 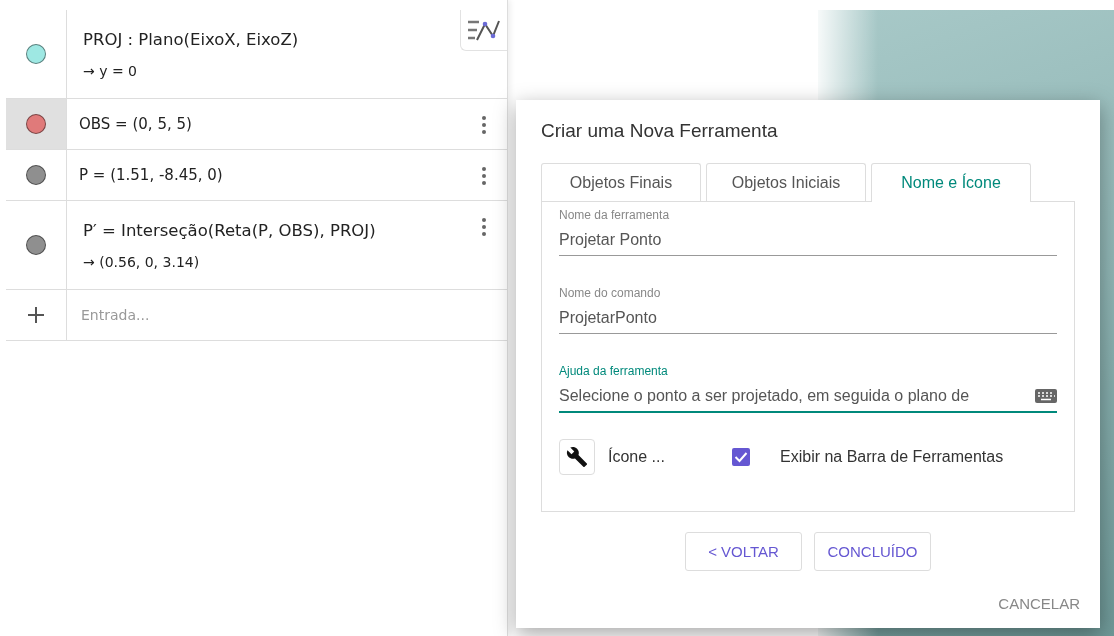 I want to click on dialog-button: < VOLTAR, so click(x=743, y=551).